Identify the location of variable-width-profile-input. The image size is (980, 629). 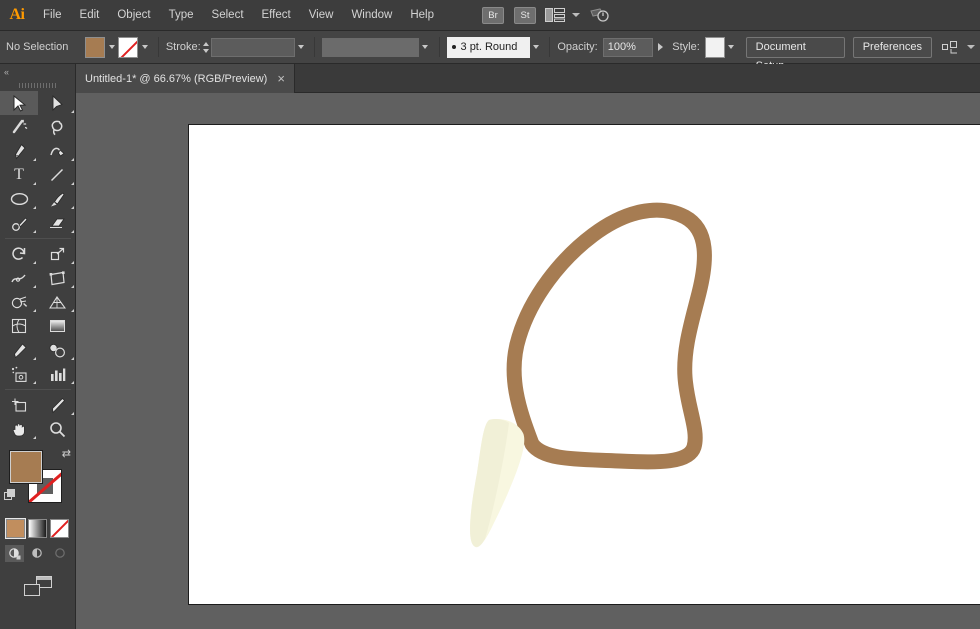
(370, 47).